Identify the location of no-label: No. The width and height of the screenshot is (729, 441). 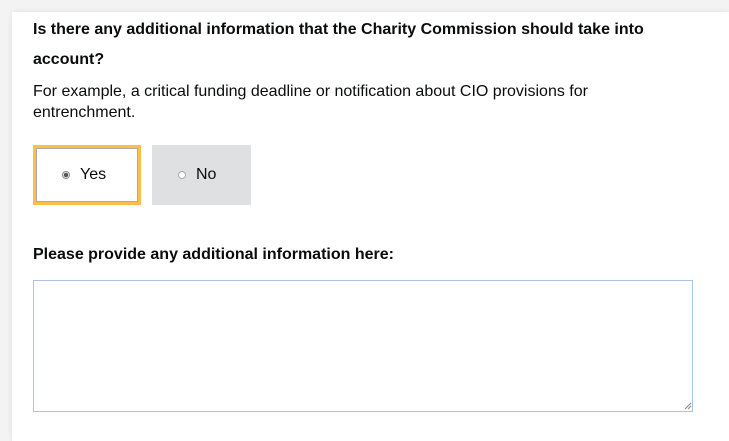
(206, 174).